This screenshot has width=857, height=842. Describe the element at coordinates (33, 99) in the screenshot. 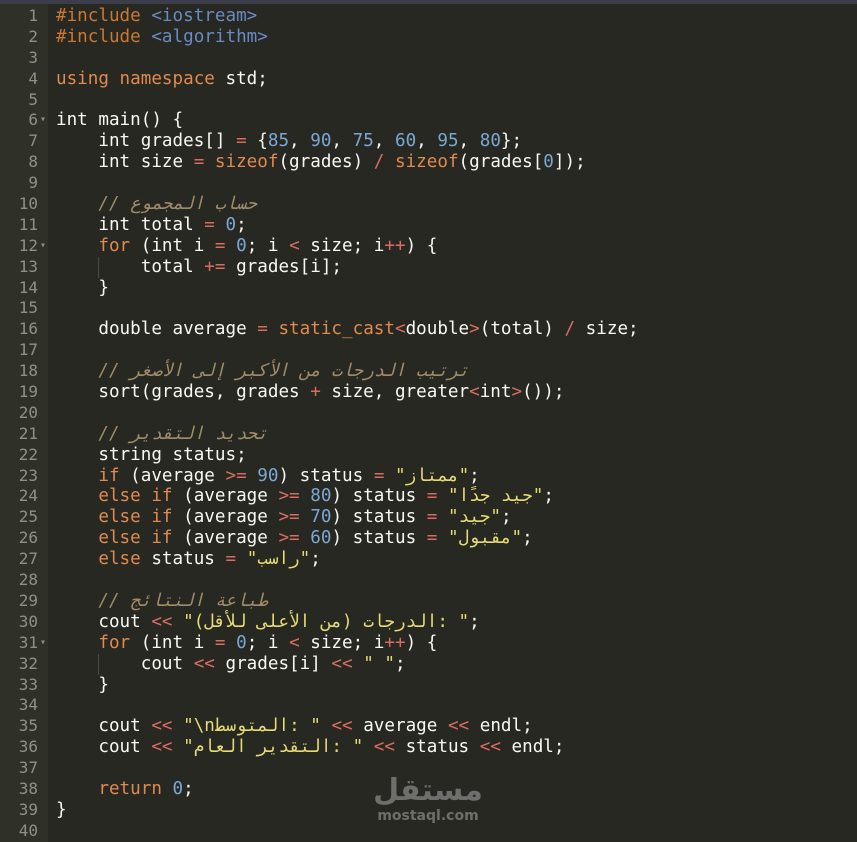

I see `line-number: 5` at that location.